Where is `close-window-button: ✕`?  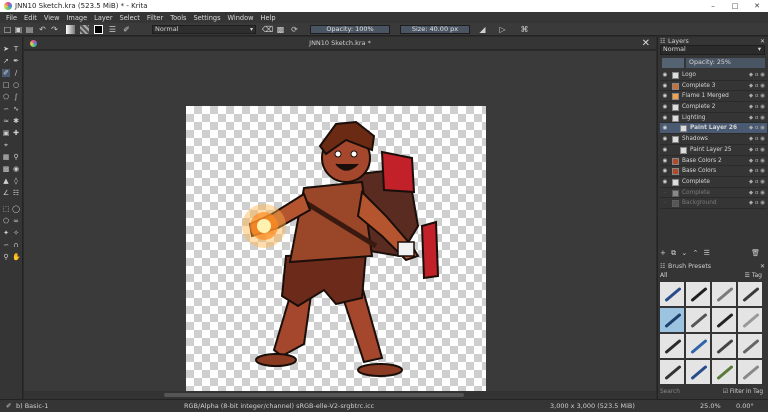 close-window-button: ✕ is located at coordinates (757, 6).